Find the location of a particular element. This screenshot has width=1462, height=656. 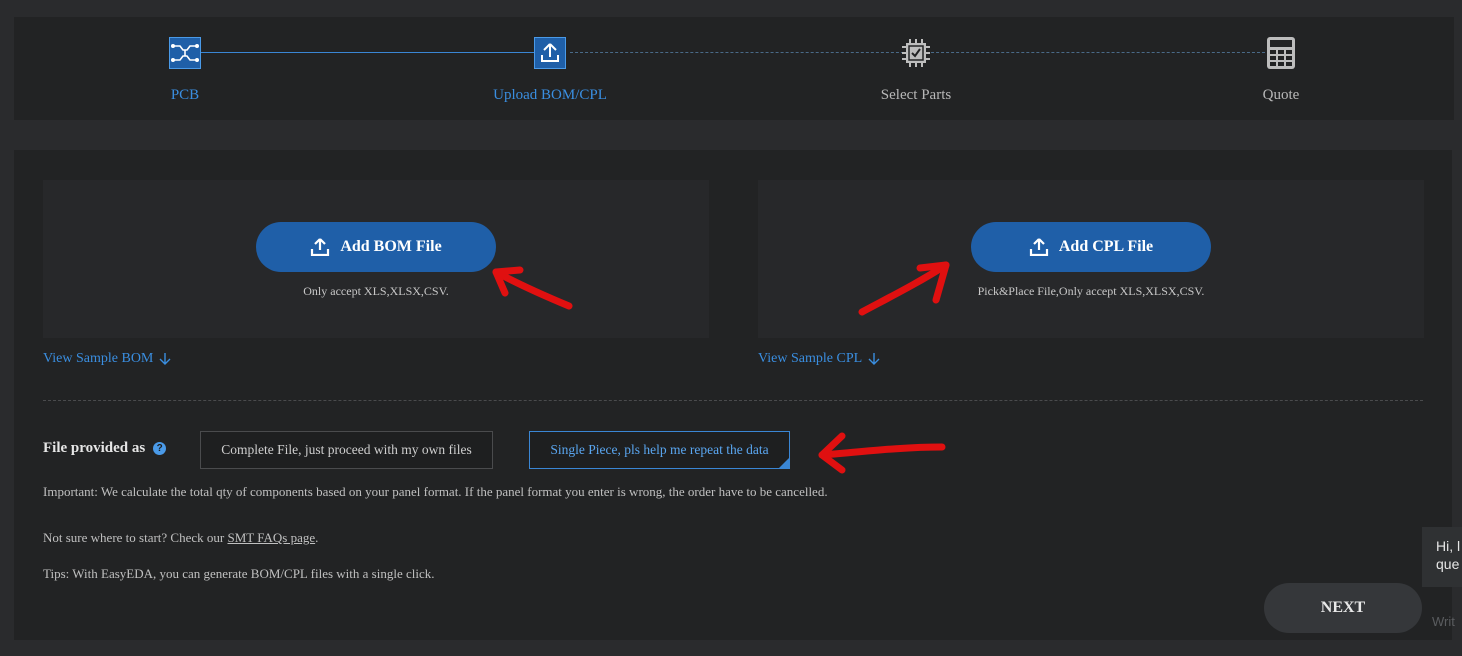

selected-corner-icon is located at coordinates (784, 463).